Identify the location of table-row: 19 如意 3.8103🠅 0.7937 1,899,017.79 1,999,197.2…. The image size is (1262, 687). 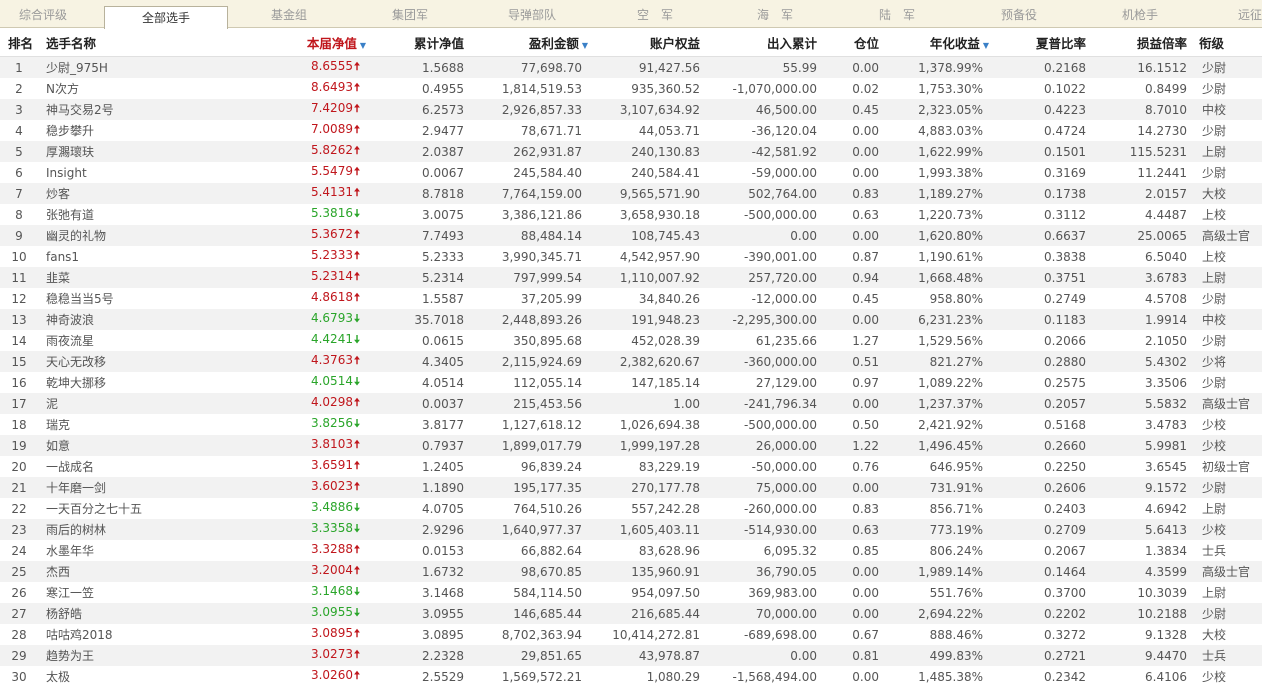
(631, 445).